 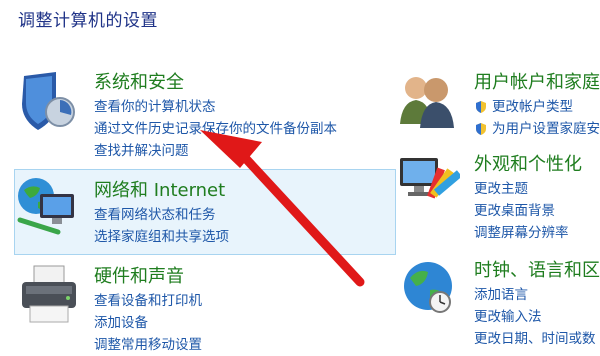 What do you see at coordinates (282, 208) in the screenshot?
I see `red-arrow-icon` at bounding box center [282, 208].